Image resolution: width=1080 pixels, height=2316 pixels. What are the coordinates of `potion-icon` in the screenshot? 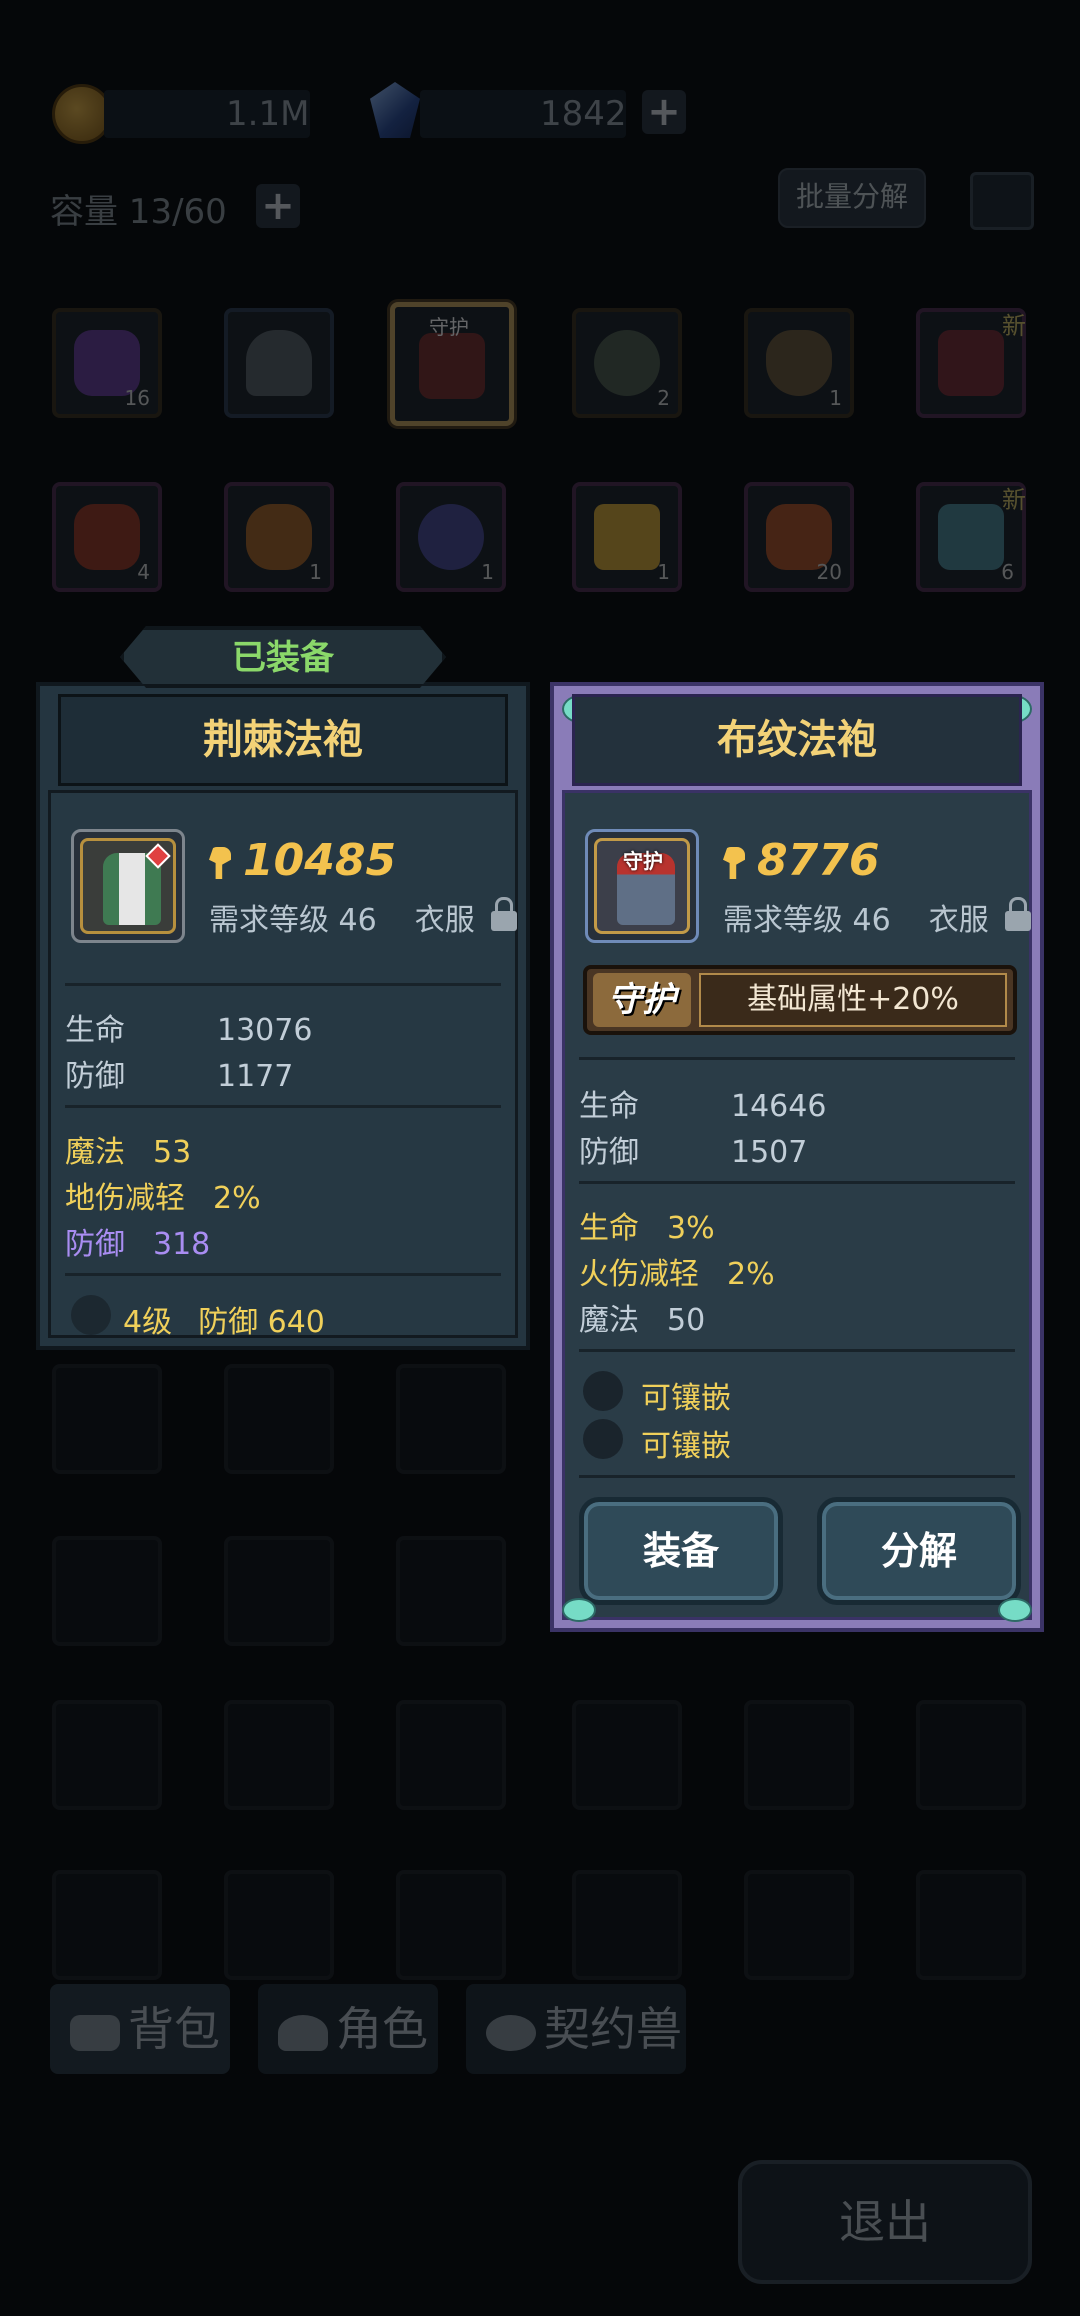 It's located at (107, 537).